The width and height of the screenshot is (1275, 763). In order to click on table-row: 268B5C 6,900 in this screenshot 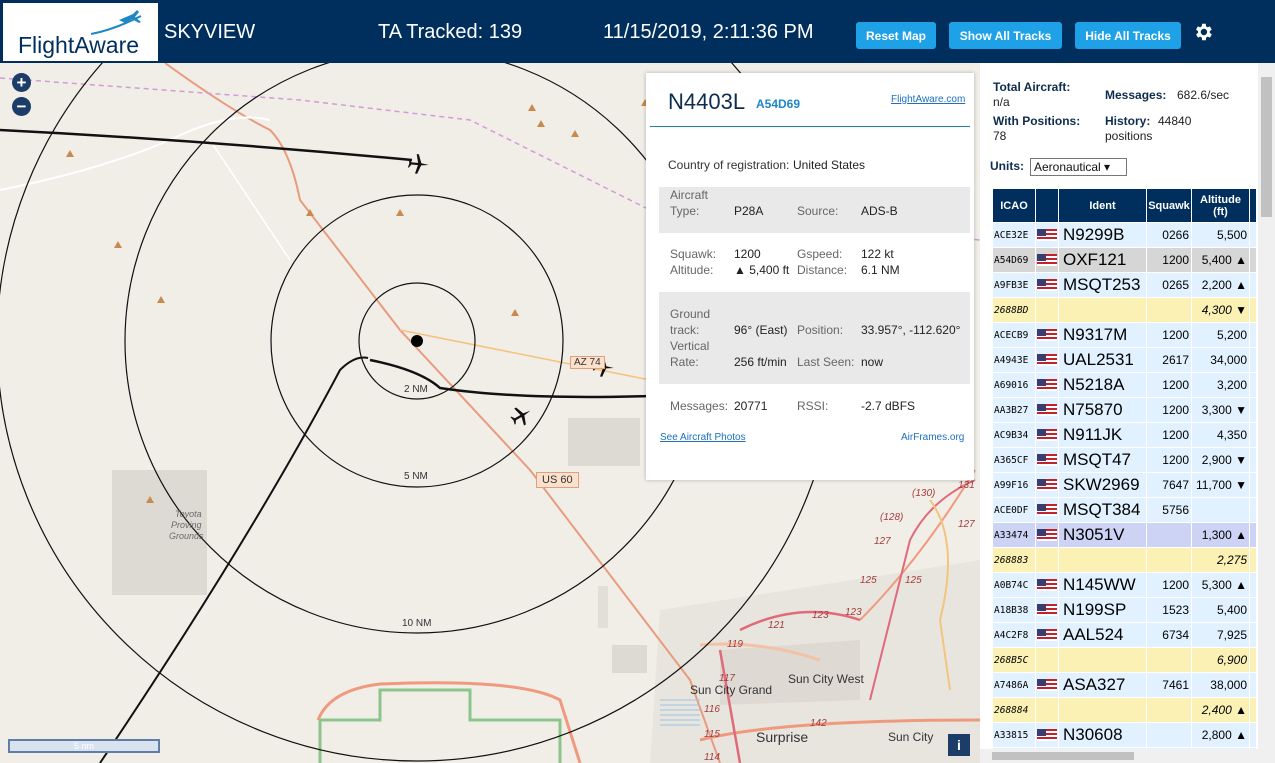, I will do `click(1124, 660)`.